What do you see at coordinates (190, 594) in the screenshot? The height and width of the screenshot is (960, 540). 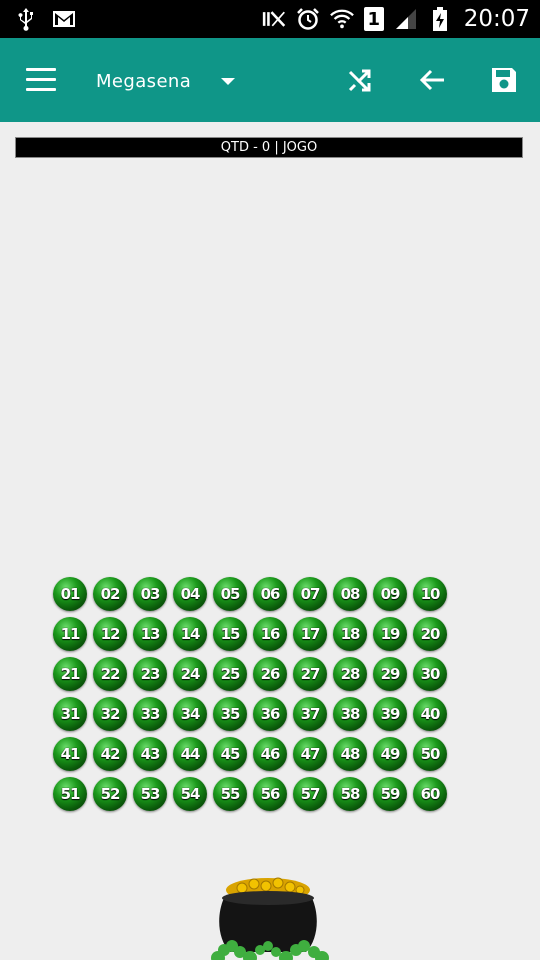 I see `number-ball-04: 04` at bounding box center [190, 594].